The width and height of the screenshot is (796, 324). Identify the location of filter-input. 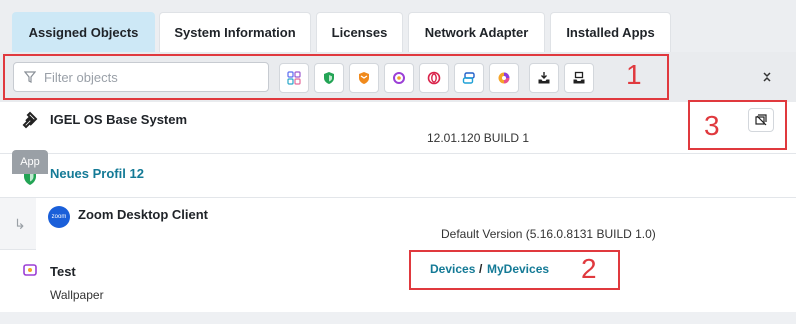
(154, 77).